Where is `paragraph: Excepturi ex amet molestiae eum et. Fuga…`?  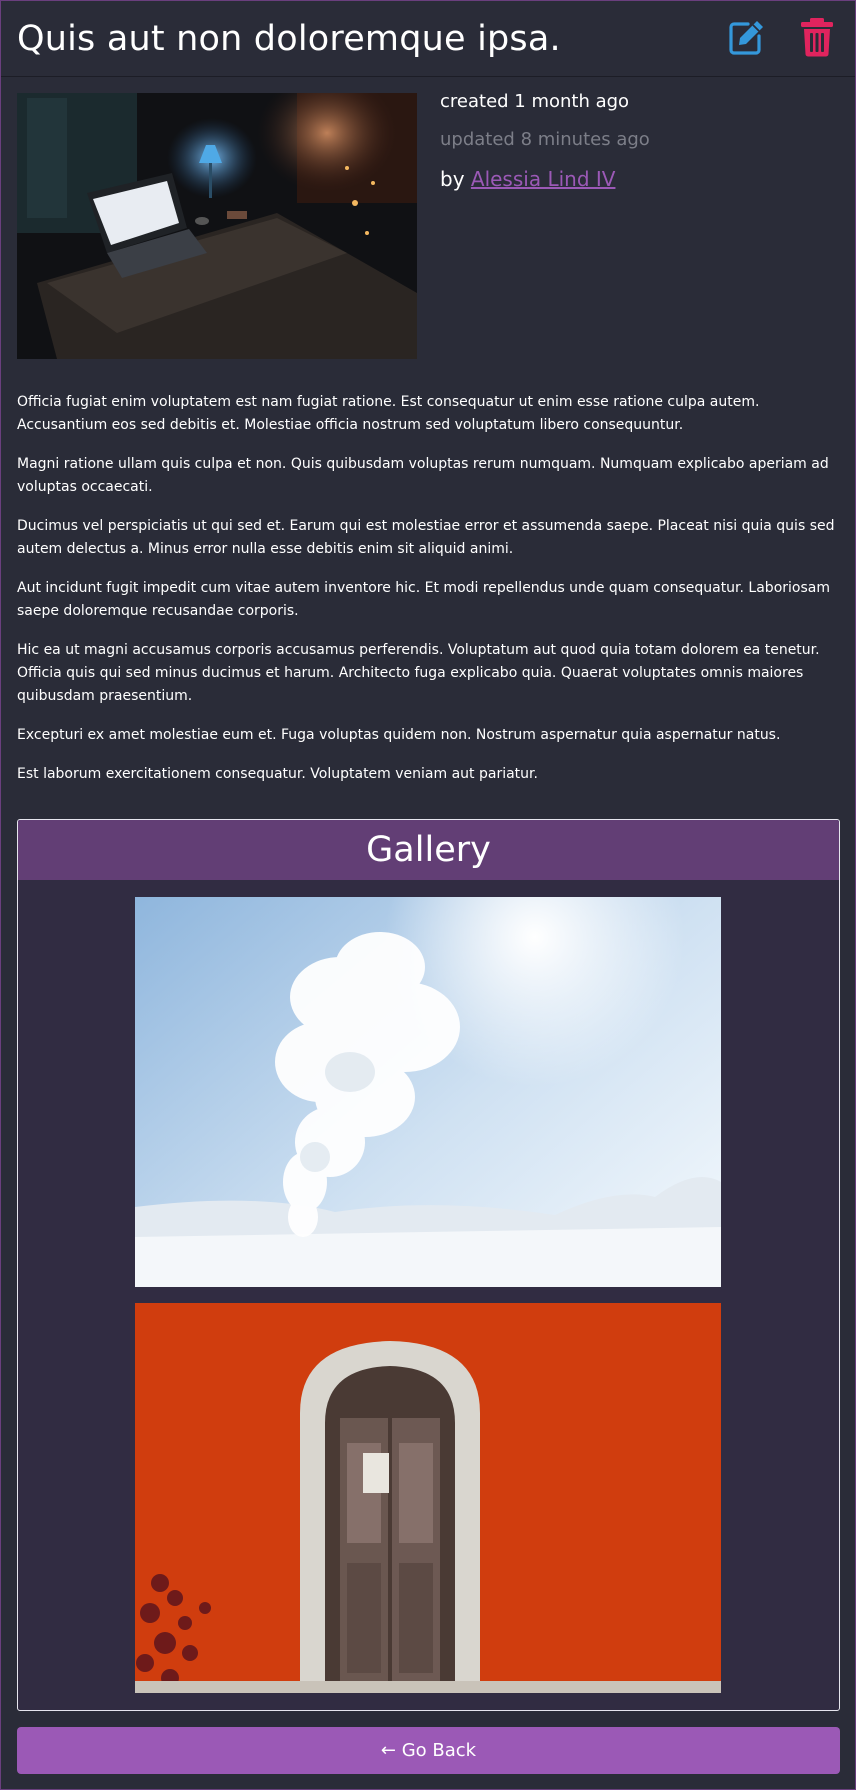 paragraph: Excepturi ex amet molestiae eum et. Fuga… is located at coordinates (399, 735).